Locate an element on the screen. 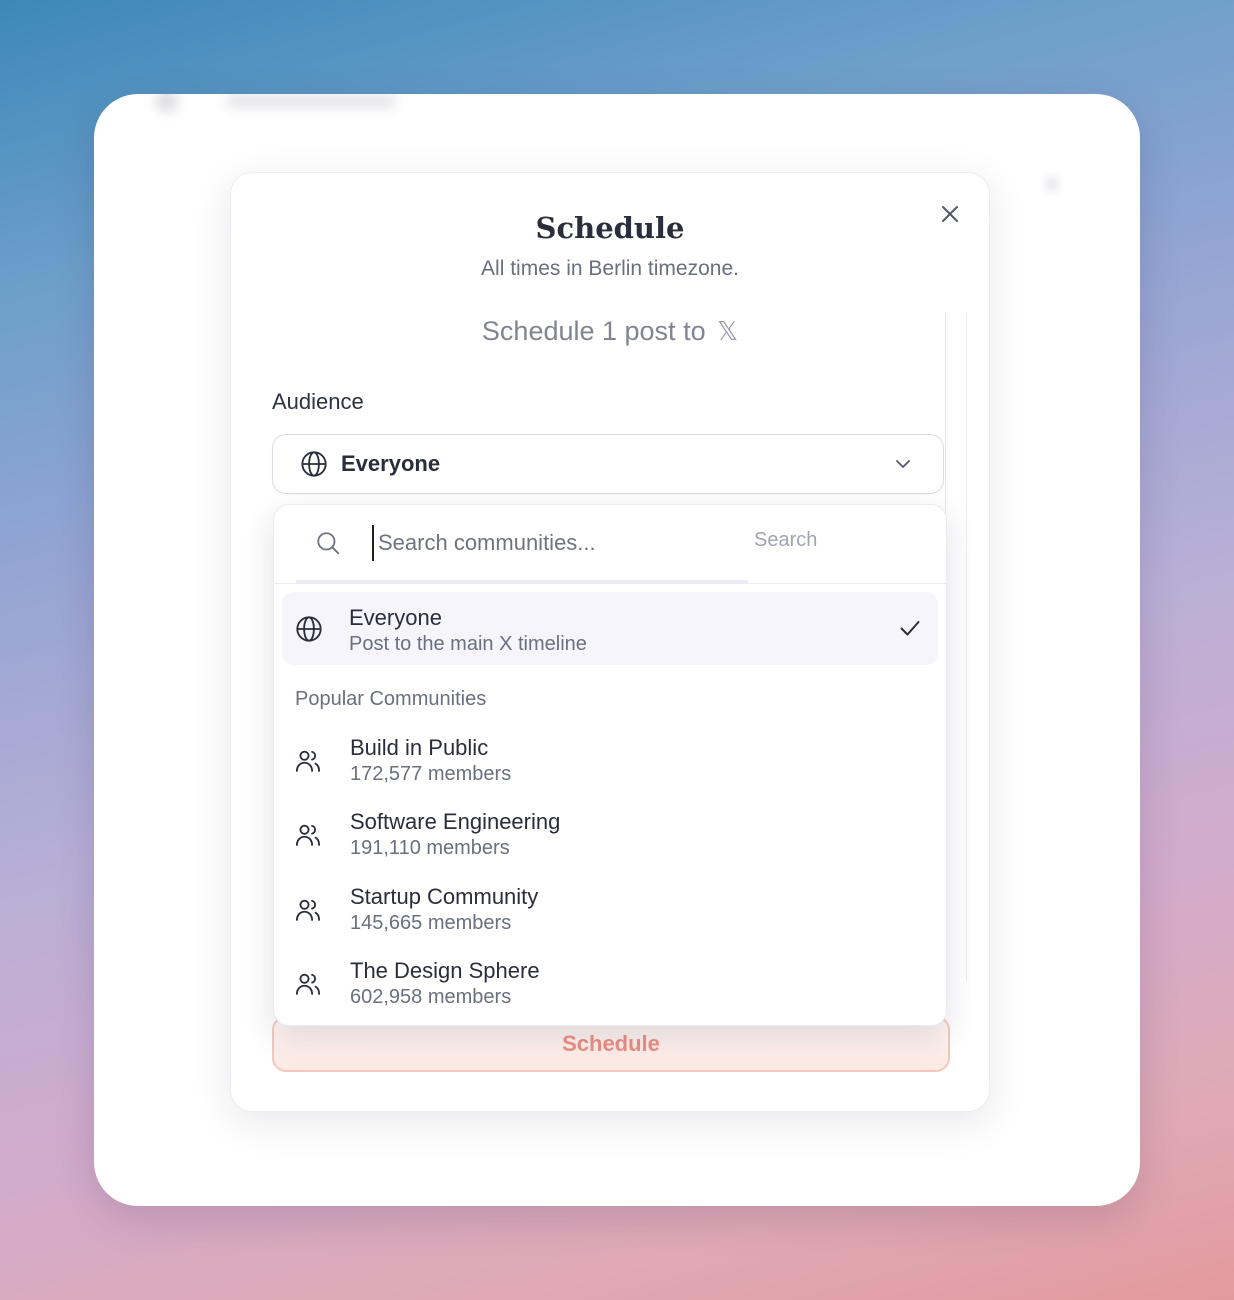  background-header is located at coordinates (286, 104).